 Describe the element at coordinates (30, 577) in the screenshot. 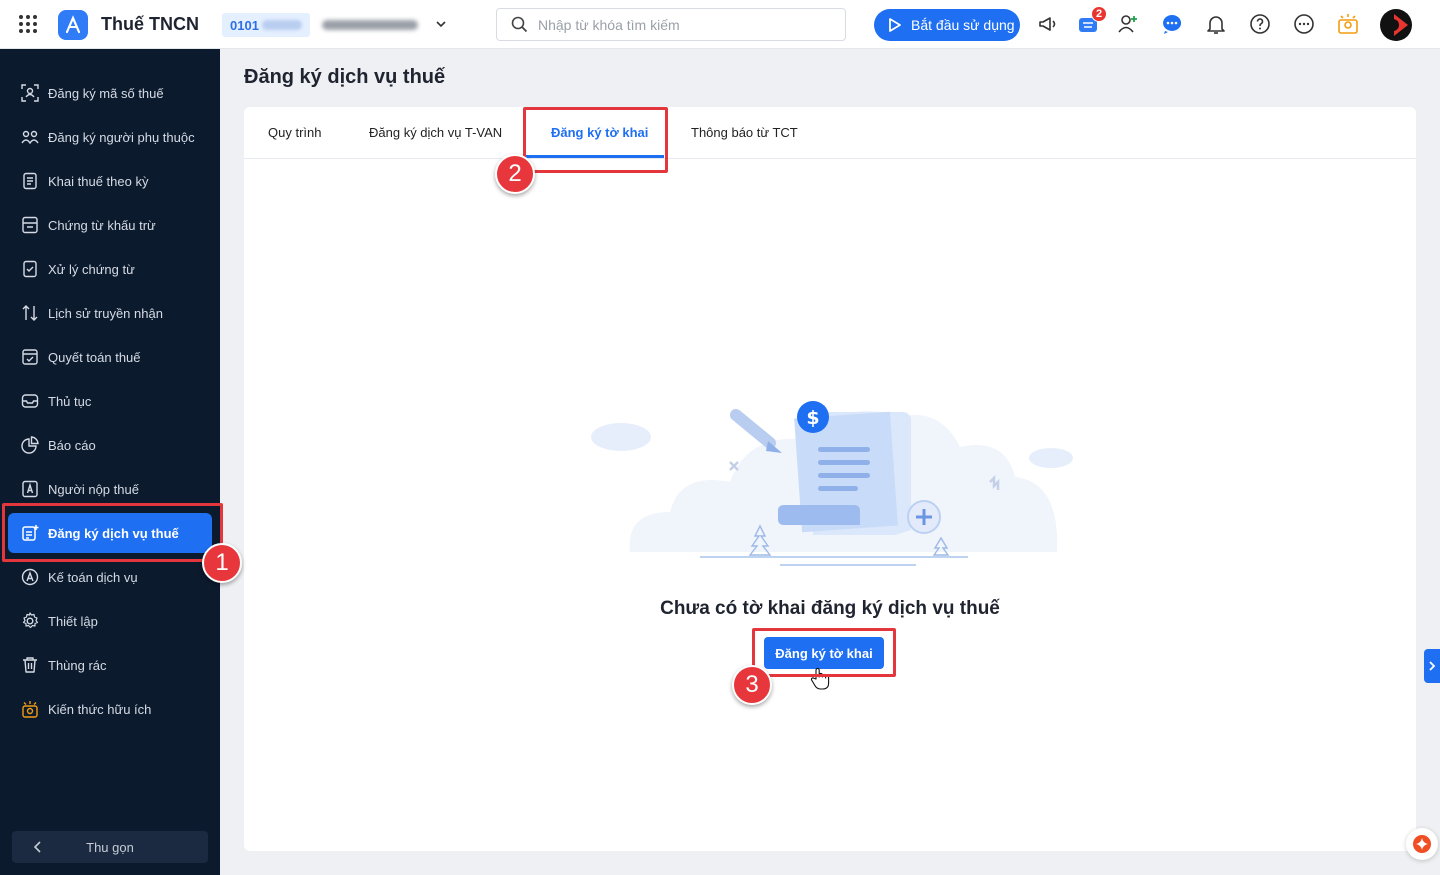

I see `accounting-service-icon` at that location.